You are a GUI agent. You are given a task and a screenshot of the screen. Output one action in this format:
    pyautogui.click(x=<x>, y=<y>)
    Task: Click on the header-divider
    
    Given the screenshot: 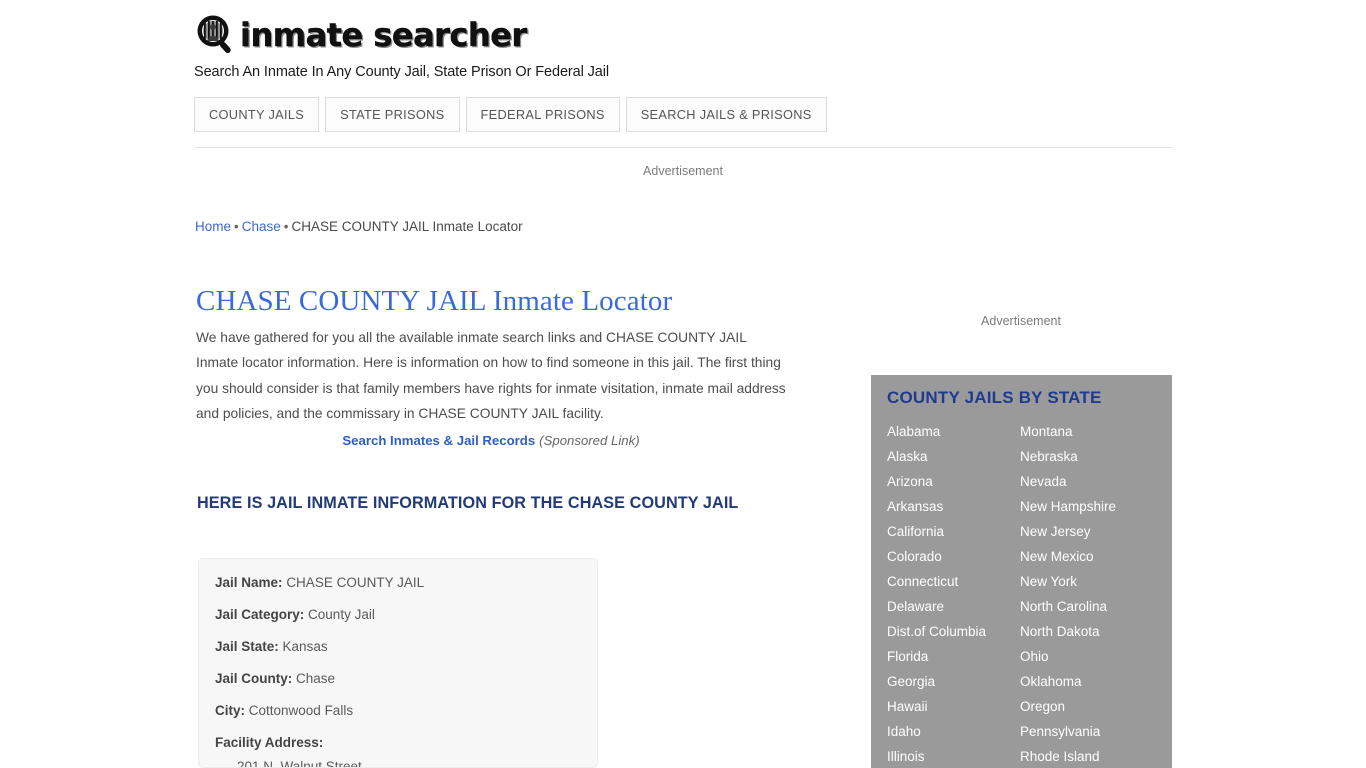 What is the action you would take?
    pyautogui.click(x=683, y=147)
    